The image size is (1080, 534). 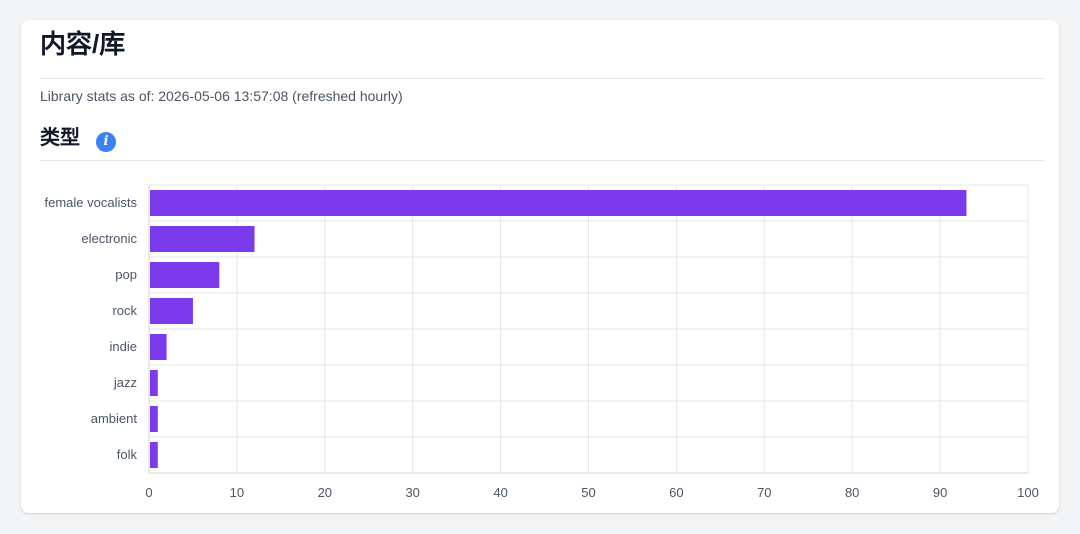 I want to click on x-tick-label: 70, so click(x=764, y=492).